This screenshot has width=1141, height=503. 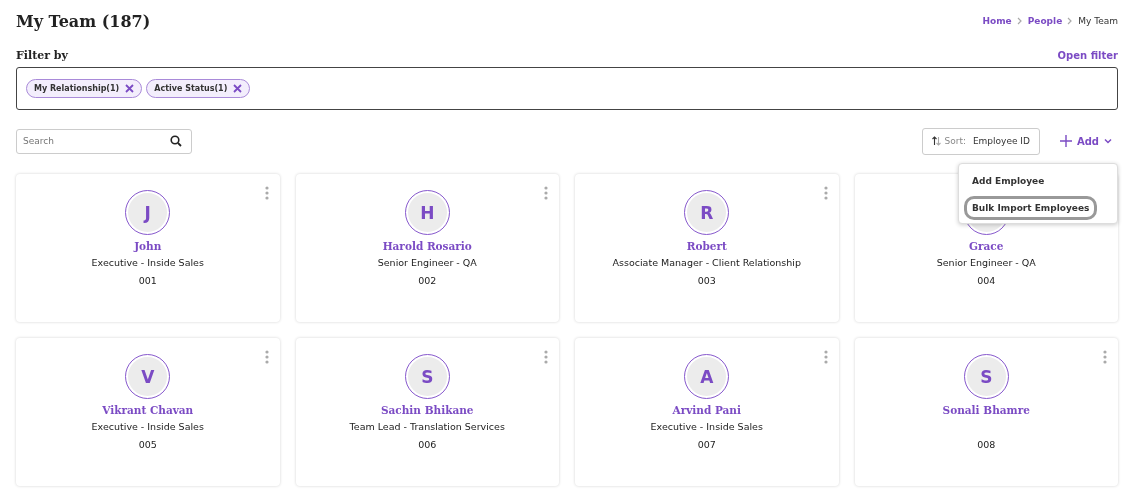 I want to click on employee-id: 008, so click(x=986, y=444).